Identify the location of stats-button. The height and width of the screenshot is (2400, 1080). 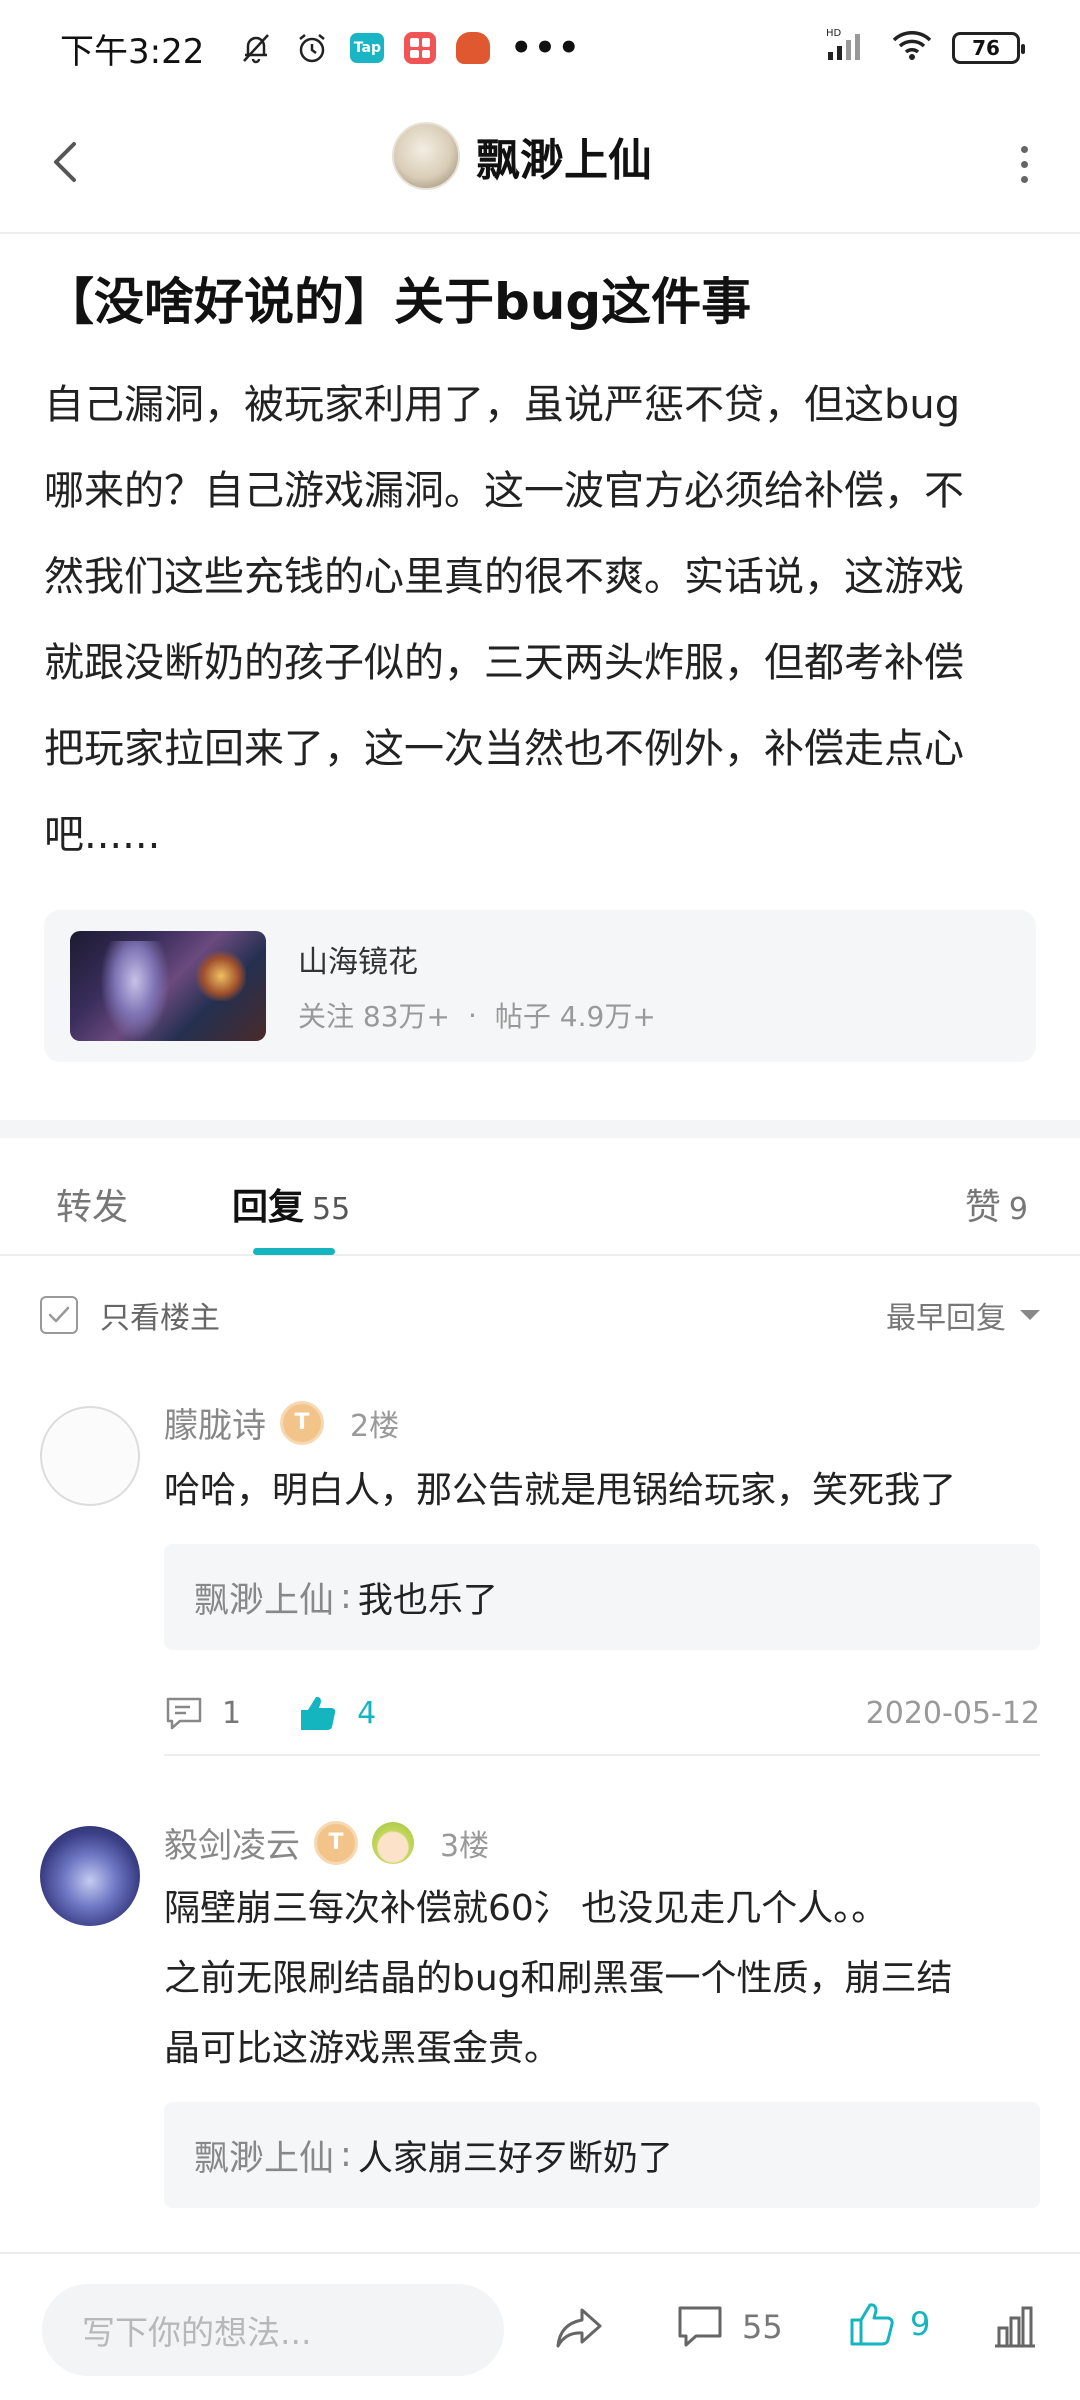
(1015, 2329).